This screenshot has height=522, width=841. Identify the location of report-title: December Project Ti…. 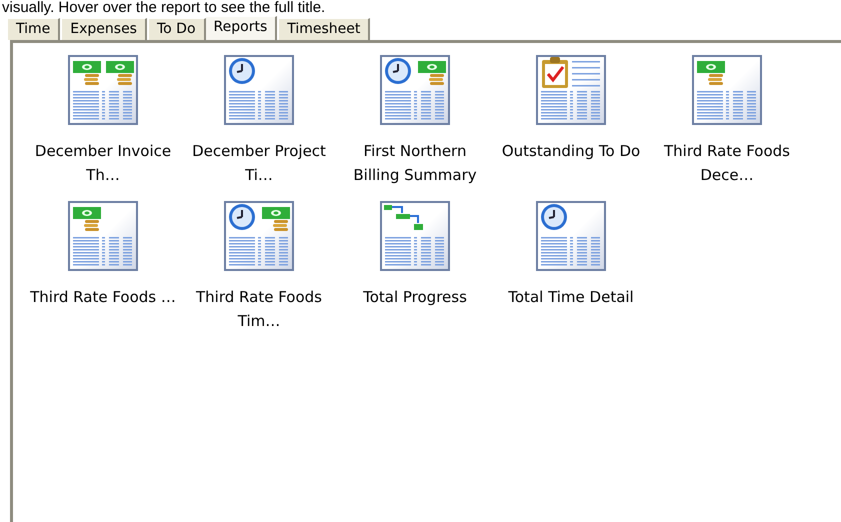
(259, 163).